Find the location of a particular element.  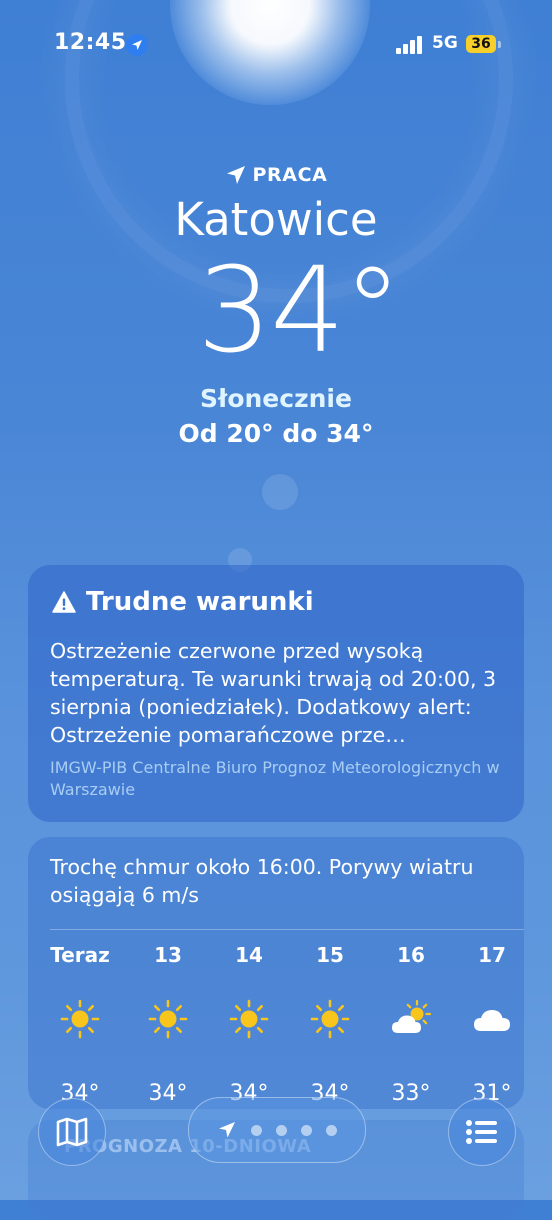

hour-column: 13 34° is located at coordinates (168, 1024).